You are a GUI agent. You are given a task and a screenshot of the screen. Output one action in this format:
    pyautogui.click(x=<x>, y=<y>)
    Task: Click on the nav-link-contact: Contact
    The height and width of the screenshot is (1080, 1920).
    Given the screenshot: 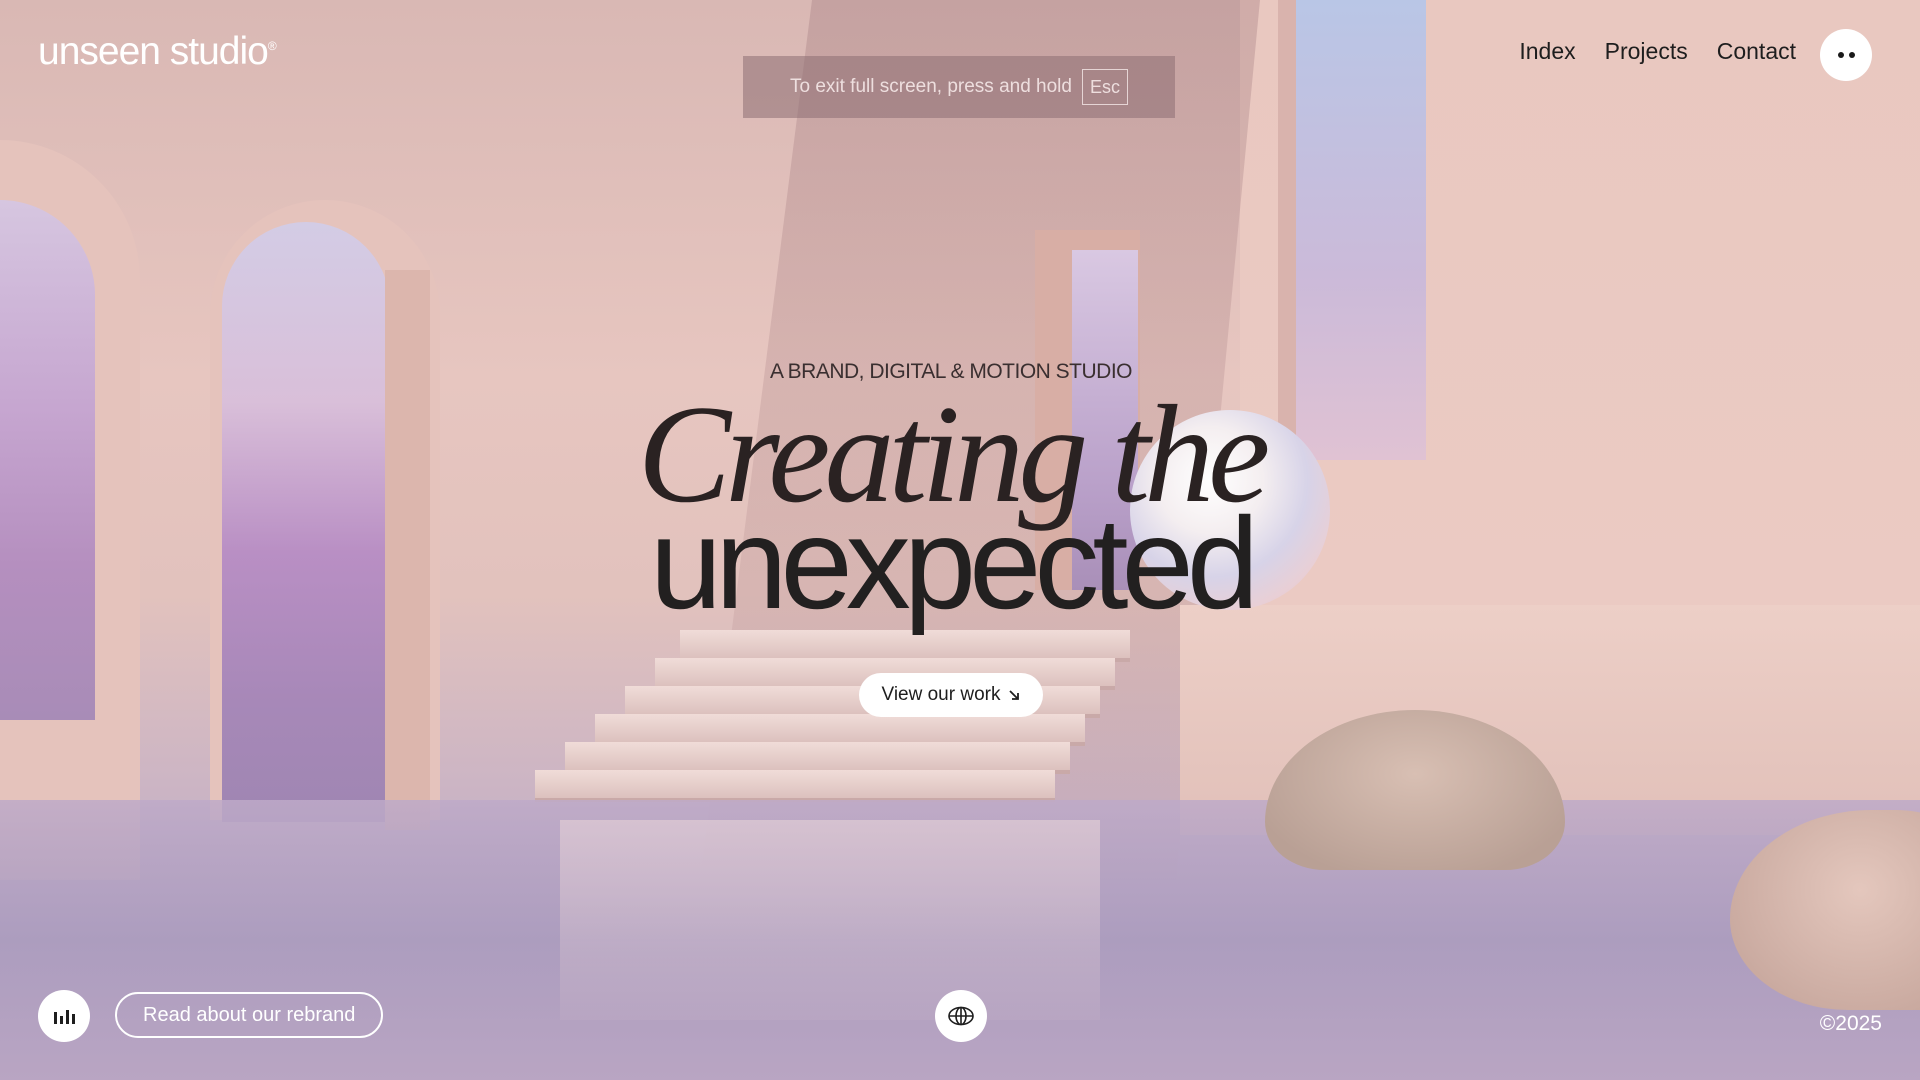 What is the action you would take?
    pyautogui.click(x=1756, y=51)
    